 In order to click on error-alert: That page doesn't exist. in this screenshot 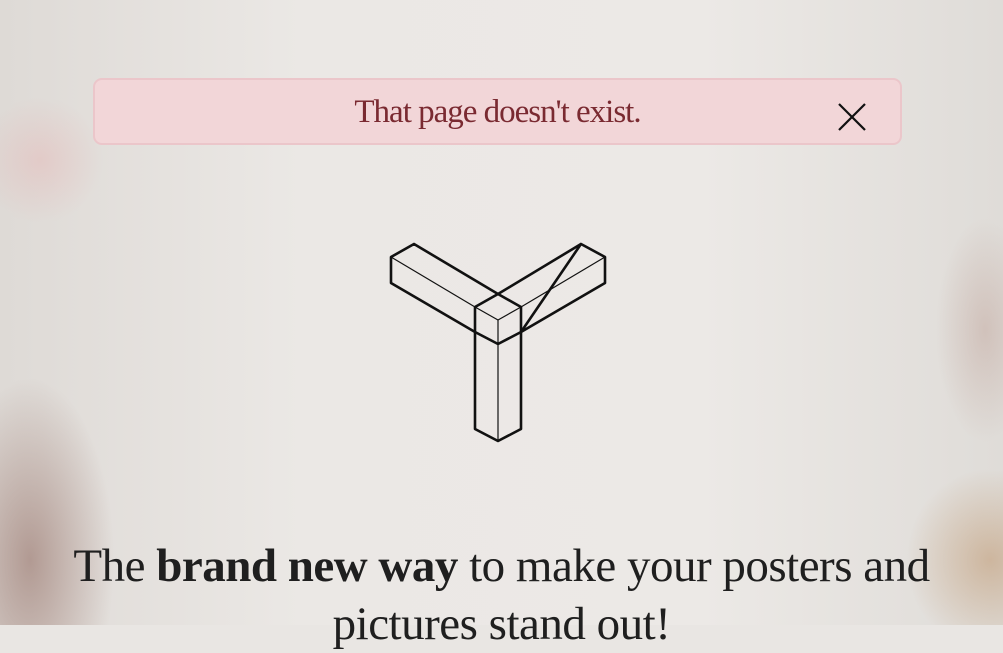, I will do `click(497, 111)`.